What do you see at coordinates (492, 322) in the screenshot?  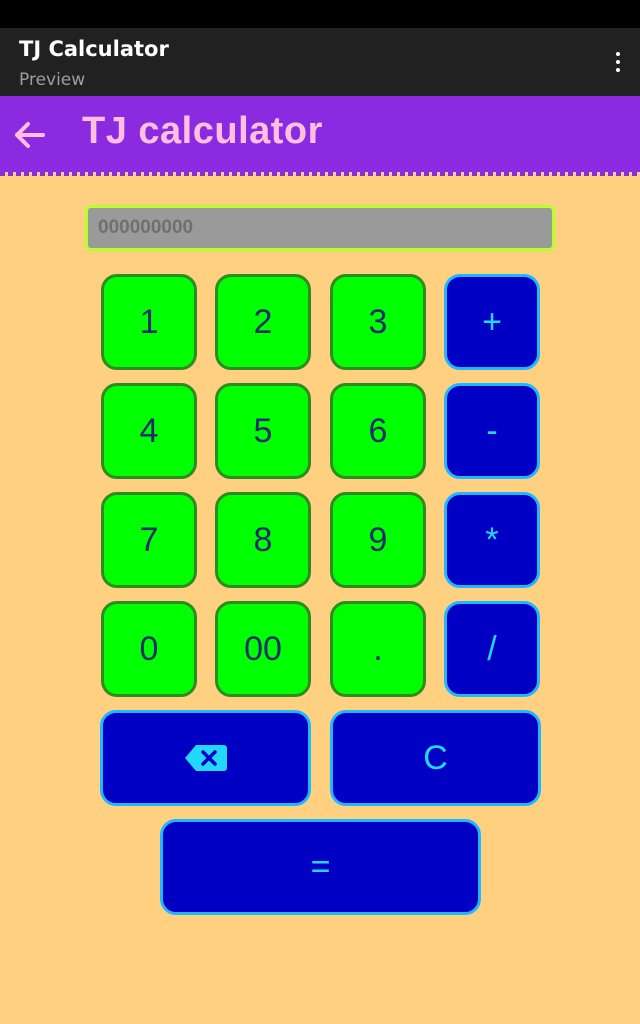 I see `plus-button: +` at bounding box center [492, 322].